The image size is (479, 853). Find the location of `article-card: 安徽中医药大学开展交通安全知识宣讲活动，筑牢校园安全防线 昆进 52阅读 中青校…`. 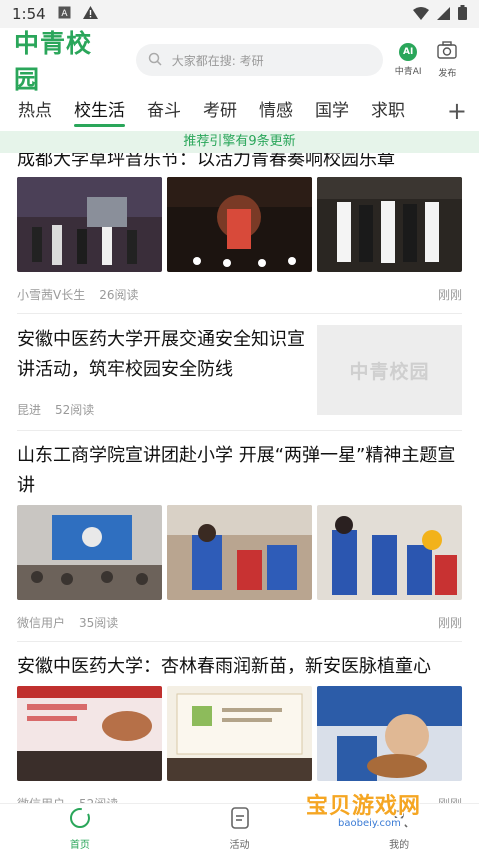

article-card: 安徽中医药大学开展交通安全知识宣讲活动，筑牢校园安全防线 昆进 52阅读 中青校… is located at coordinates (239, 375).